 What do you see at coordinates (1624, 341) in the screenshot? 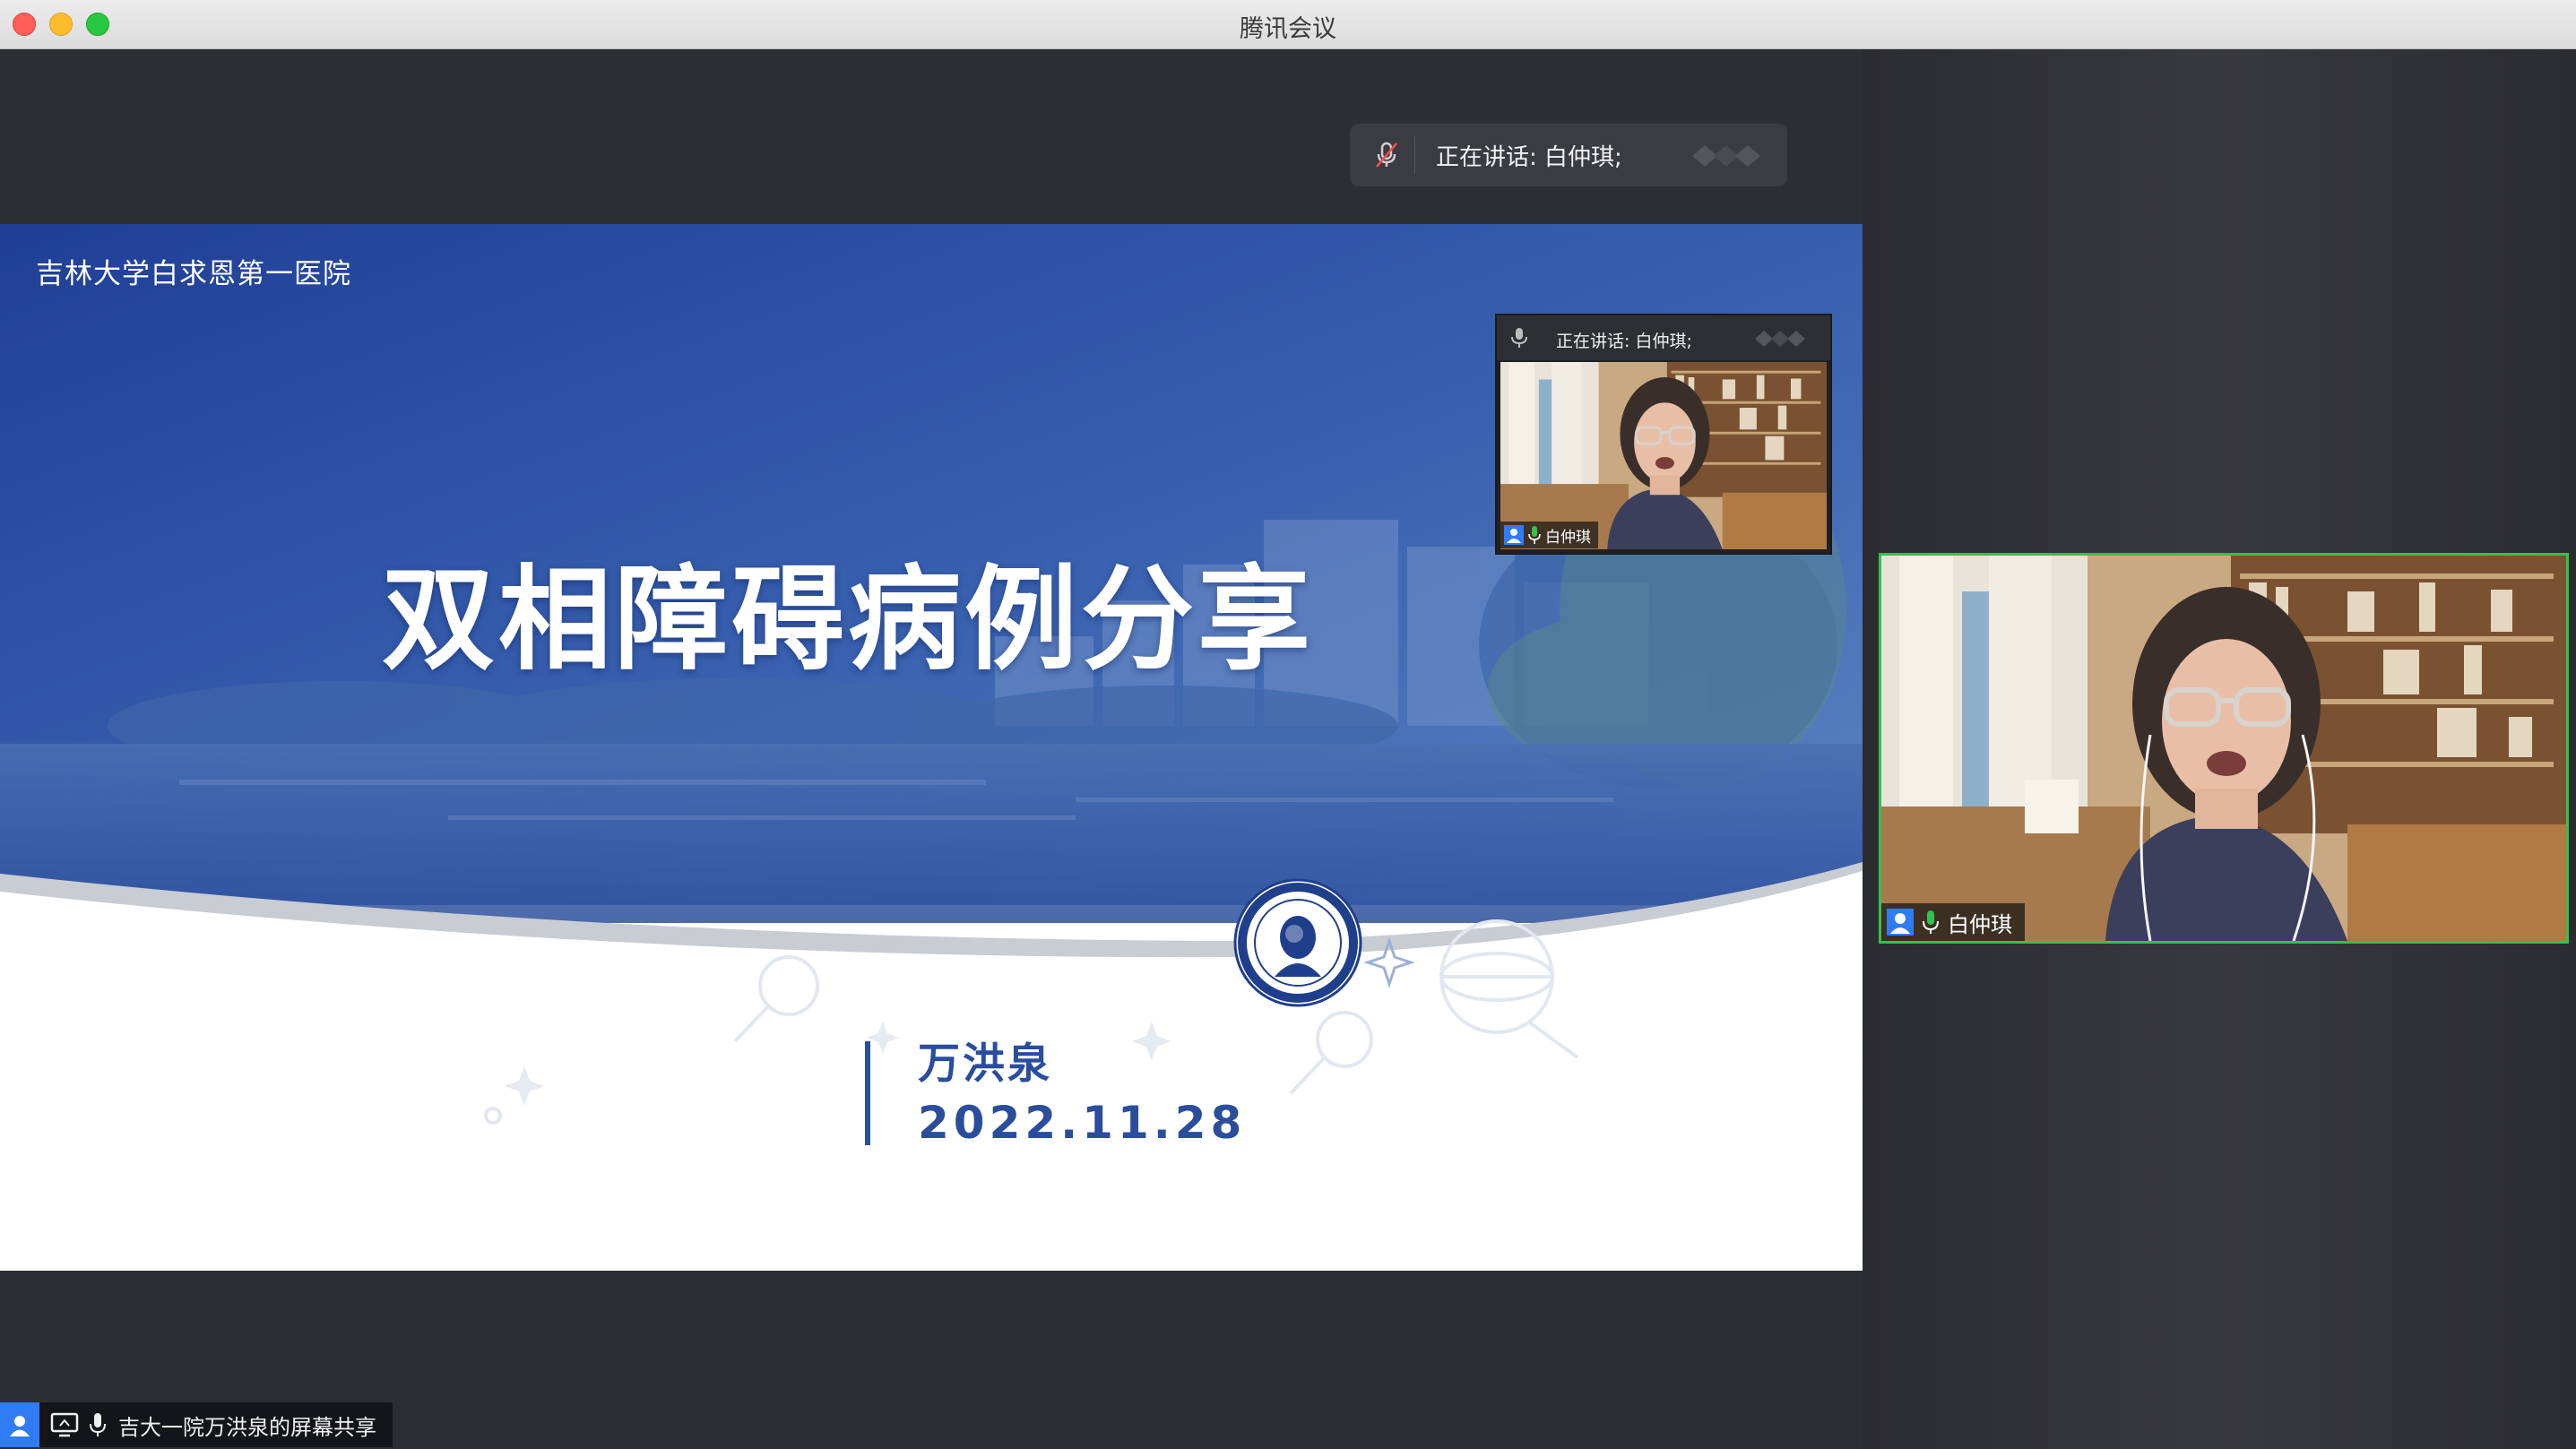
I see `floating-speaking-text: 正在讲话: 白仲琪;` at bounding box center [1624, 341].